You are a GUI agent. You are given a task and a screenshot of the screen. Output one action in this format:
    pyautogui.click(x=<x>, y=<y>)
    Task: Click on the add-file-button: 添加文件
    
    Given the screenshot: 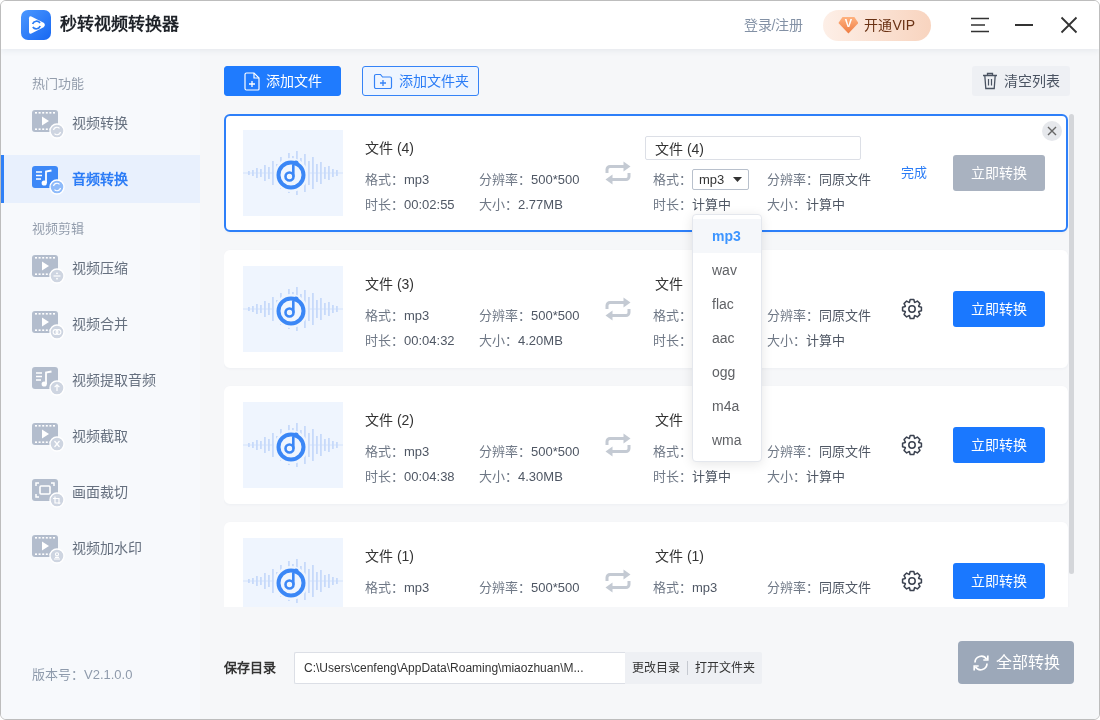 What is the action you would take?
    pyautogui.click(x=282, y=81)
    